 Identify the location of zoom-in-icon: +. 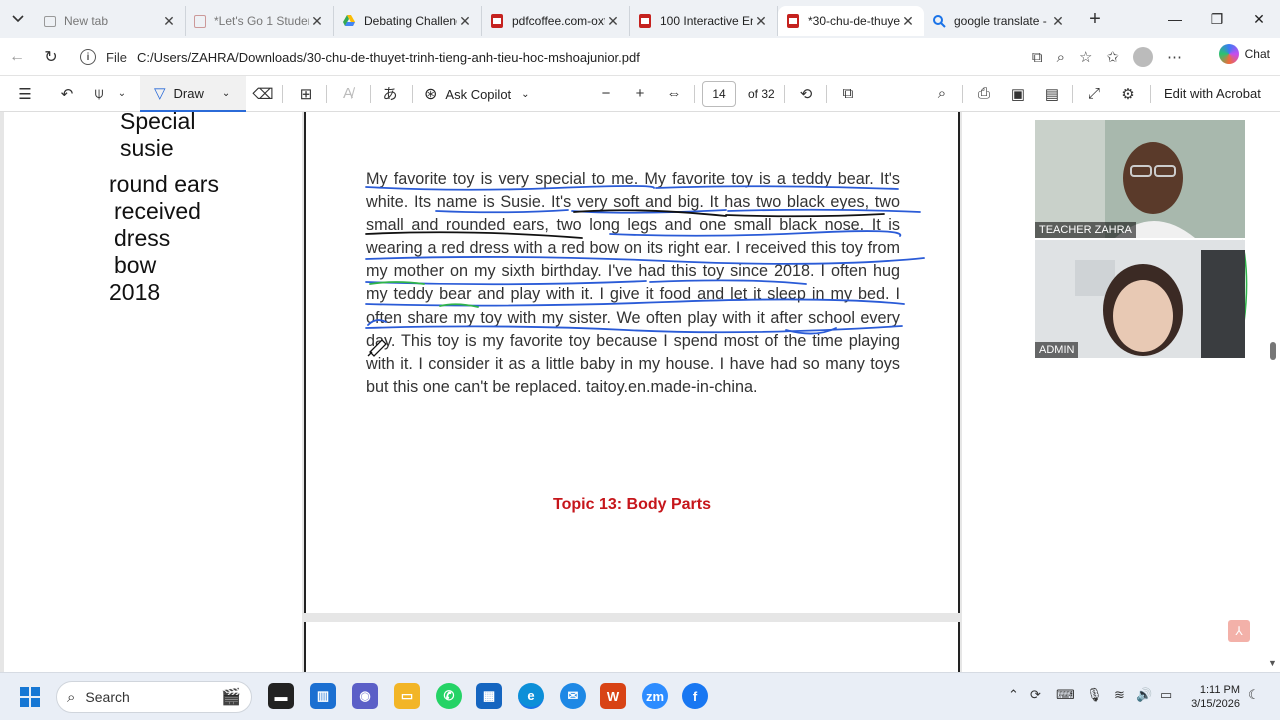
(640, 94).